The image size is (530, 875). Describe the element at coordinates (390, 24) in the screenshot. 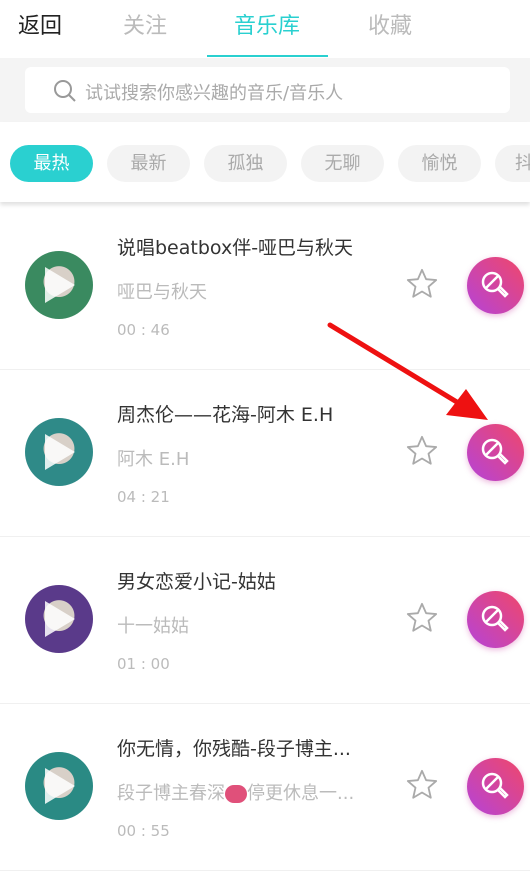

I see `tab-favorites: 收藏` at that location.